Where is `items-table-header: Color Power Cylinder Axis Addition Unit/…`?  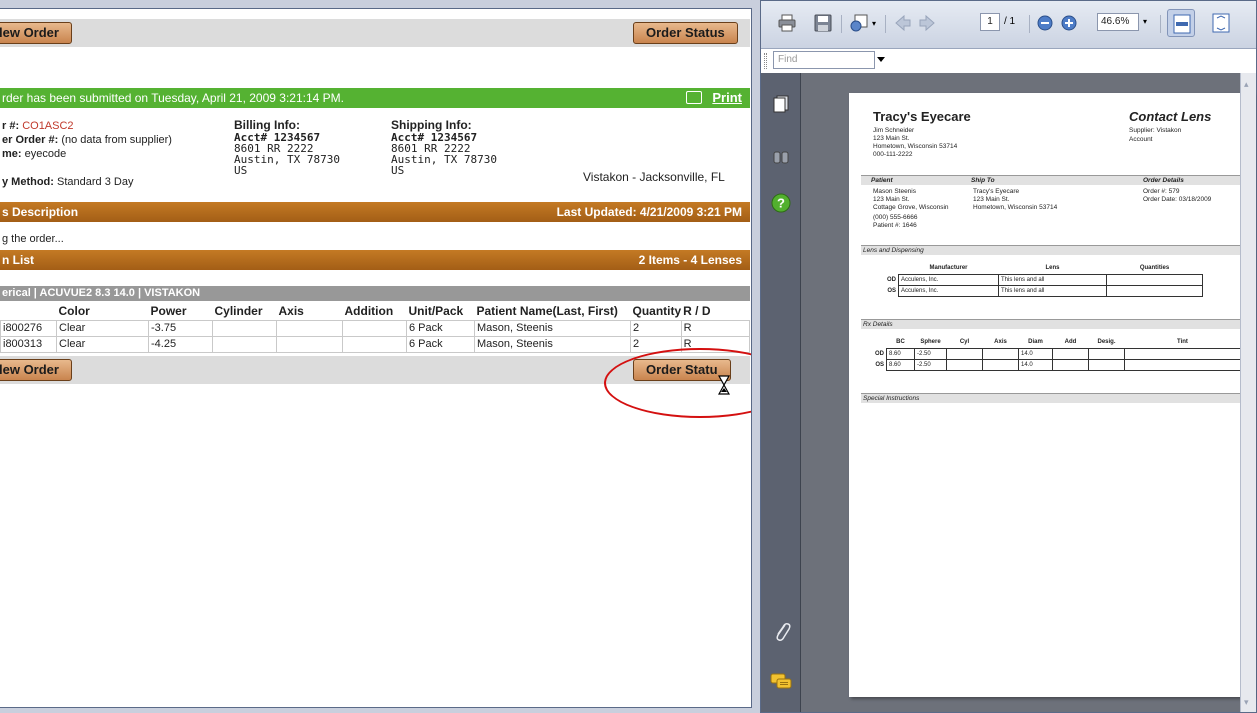 items-table-header: Color Power Cylinder Axis Addition Unit/… is located at coordinates (375, 311).